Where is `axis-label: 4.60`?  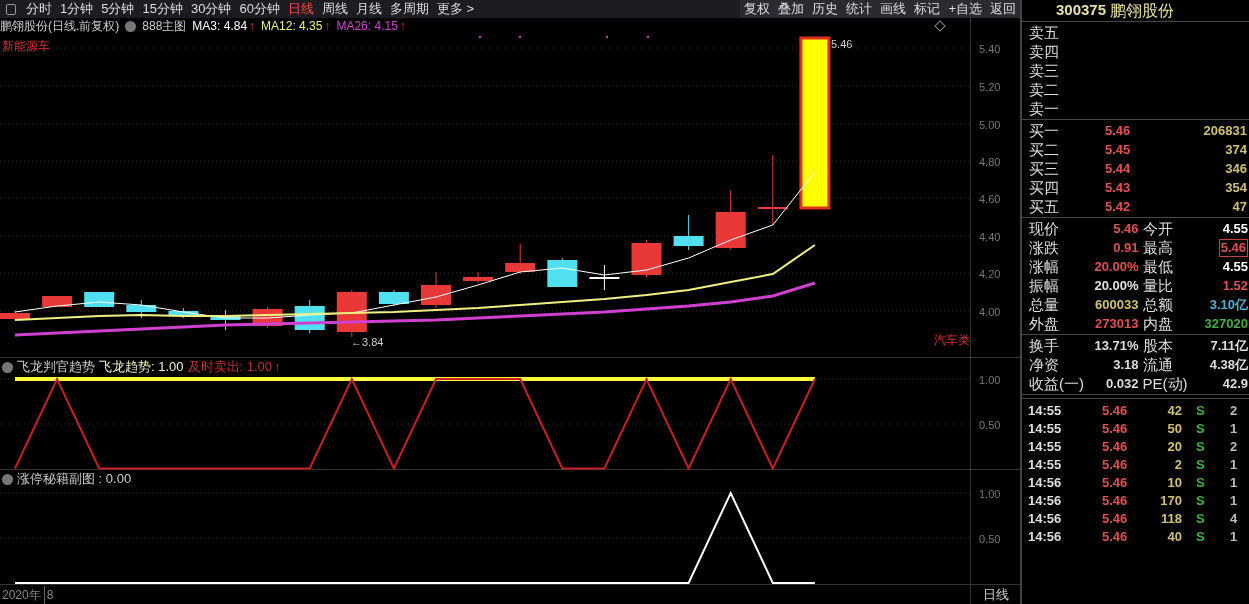
axis-label: 4.60 is located at coordinates (990, 199).